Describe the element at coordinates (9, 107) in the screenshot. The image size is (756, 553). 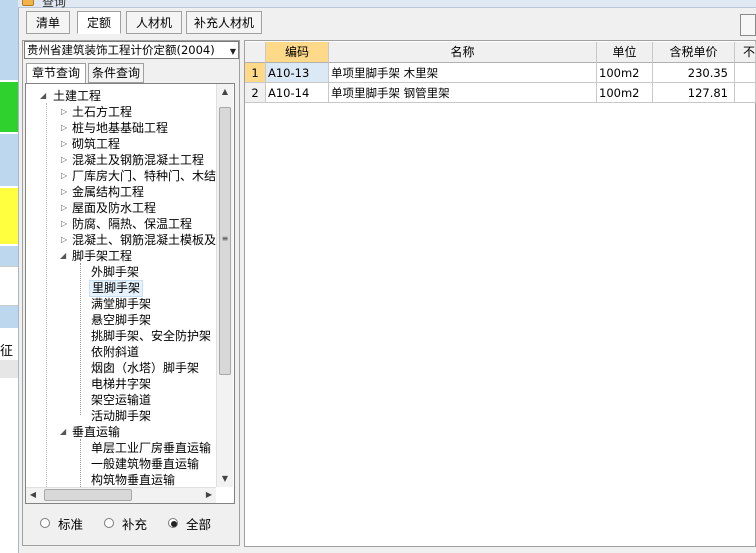
I see `strip-green-band` at that location.